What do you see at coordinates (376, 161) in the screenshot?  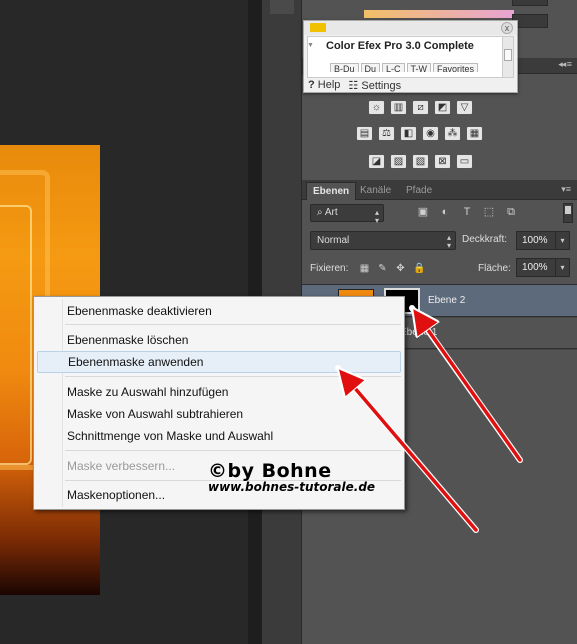 I see `invert-icon: ◪` at bounding box center [376, 161].